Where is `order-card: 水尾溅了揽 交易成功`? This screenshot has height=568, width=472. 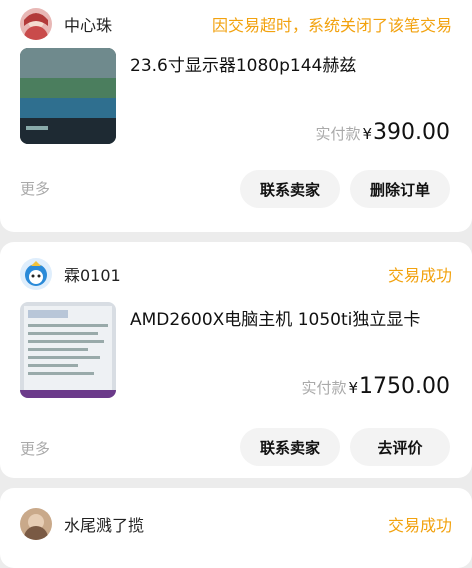
order-card: 水尾溅了揽 交易成功 is located at coordinates (236, 528).